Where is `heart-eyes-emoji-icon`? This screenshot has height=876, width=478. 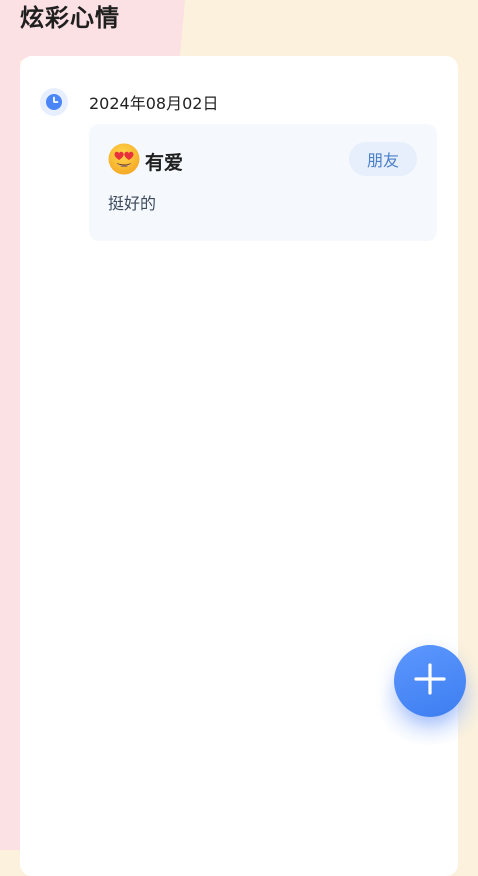
heart-eyes-emoji-icon is located at coordinates (124, 161).